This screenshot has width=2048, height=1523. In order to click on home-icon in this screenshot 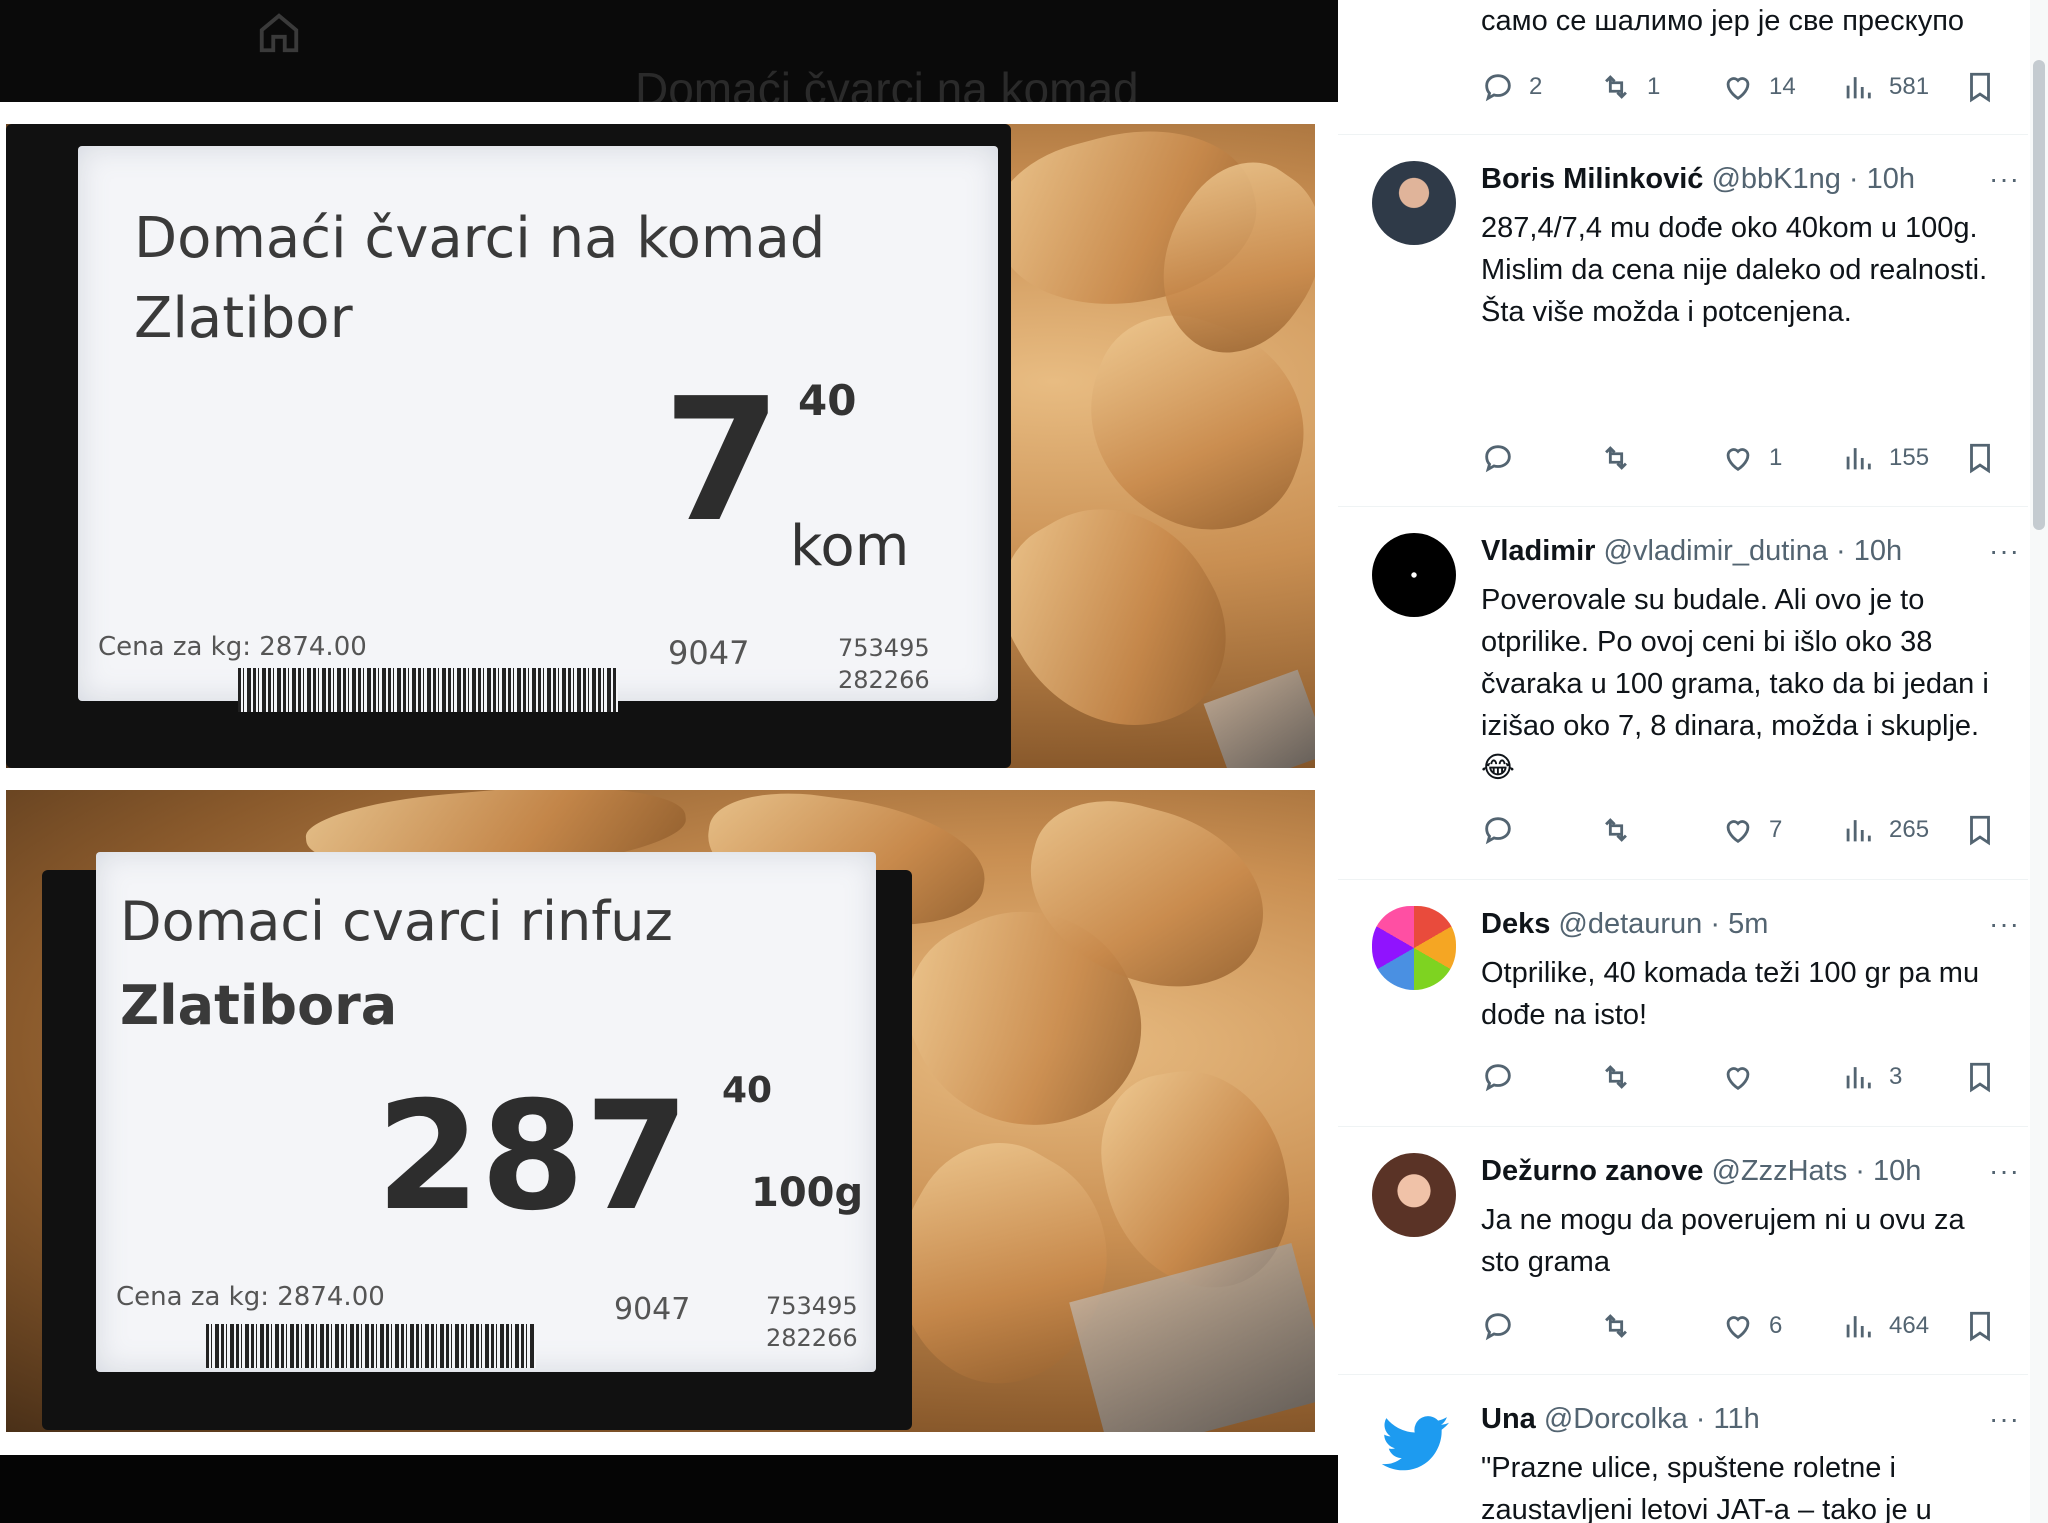, I will do `click(279, 33)`.